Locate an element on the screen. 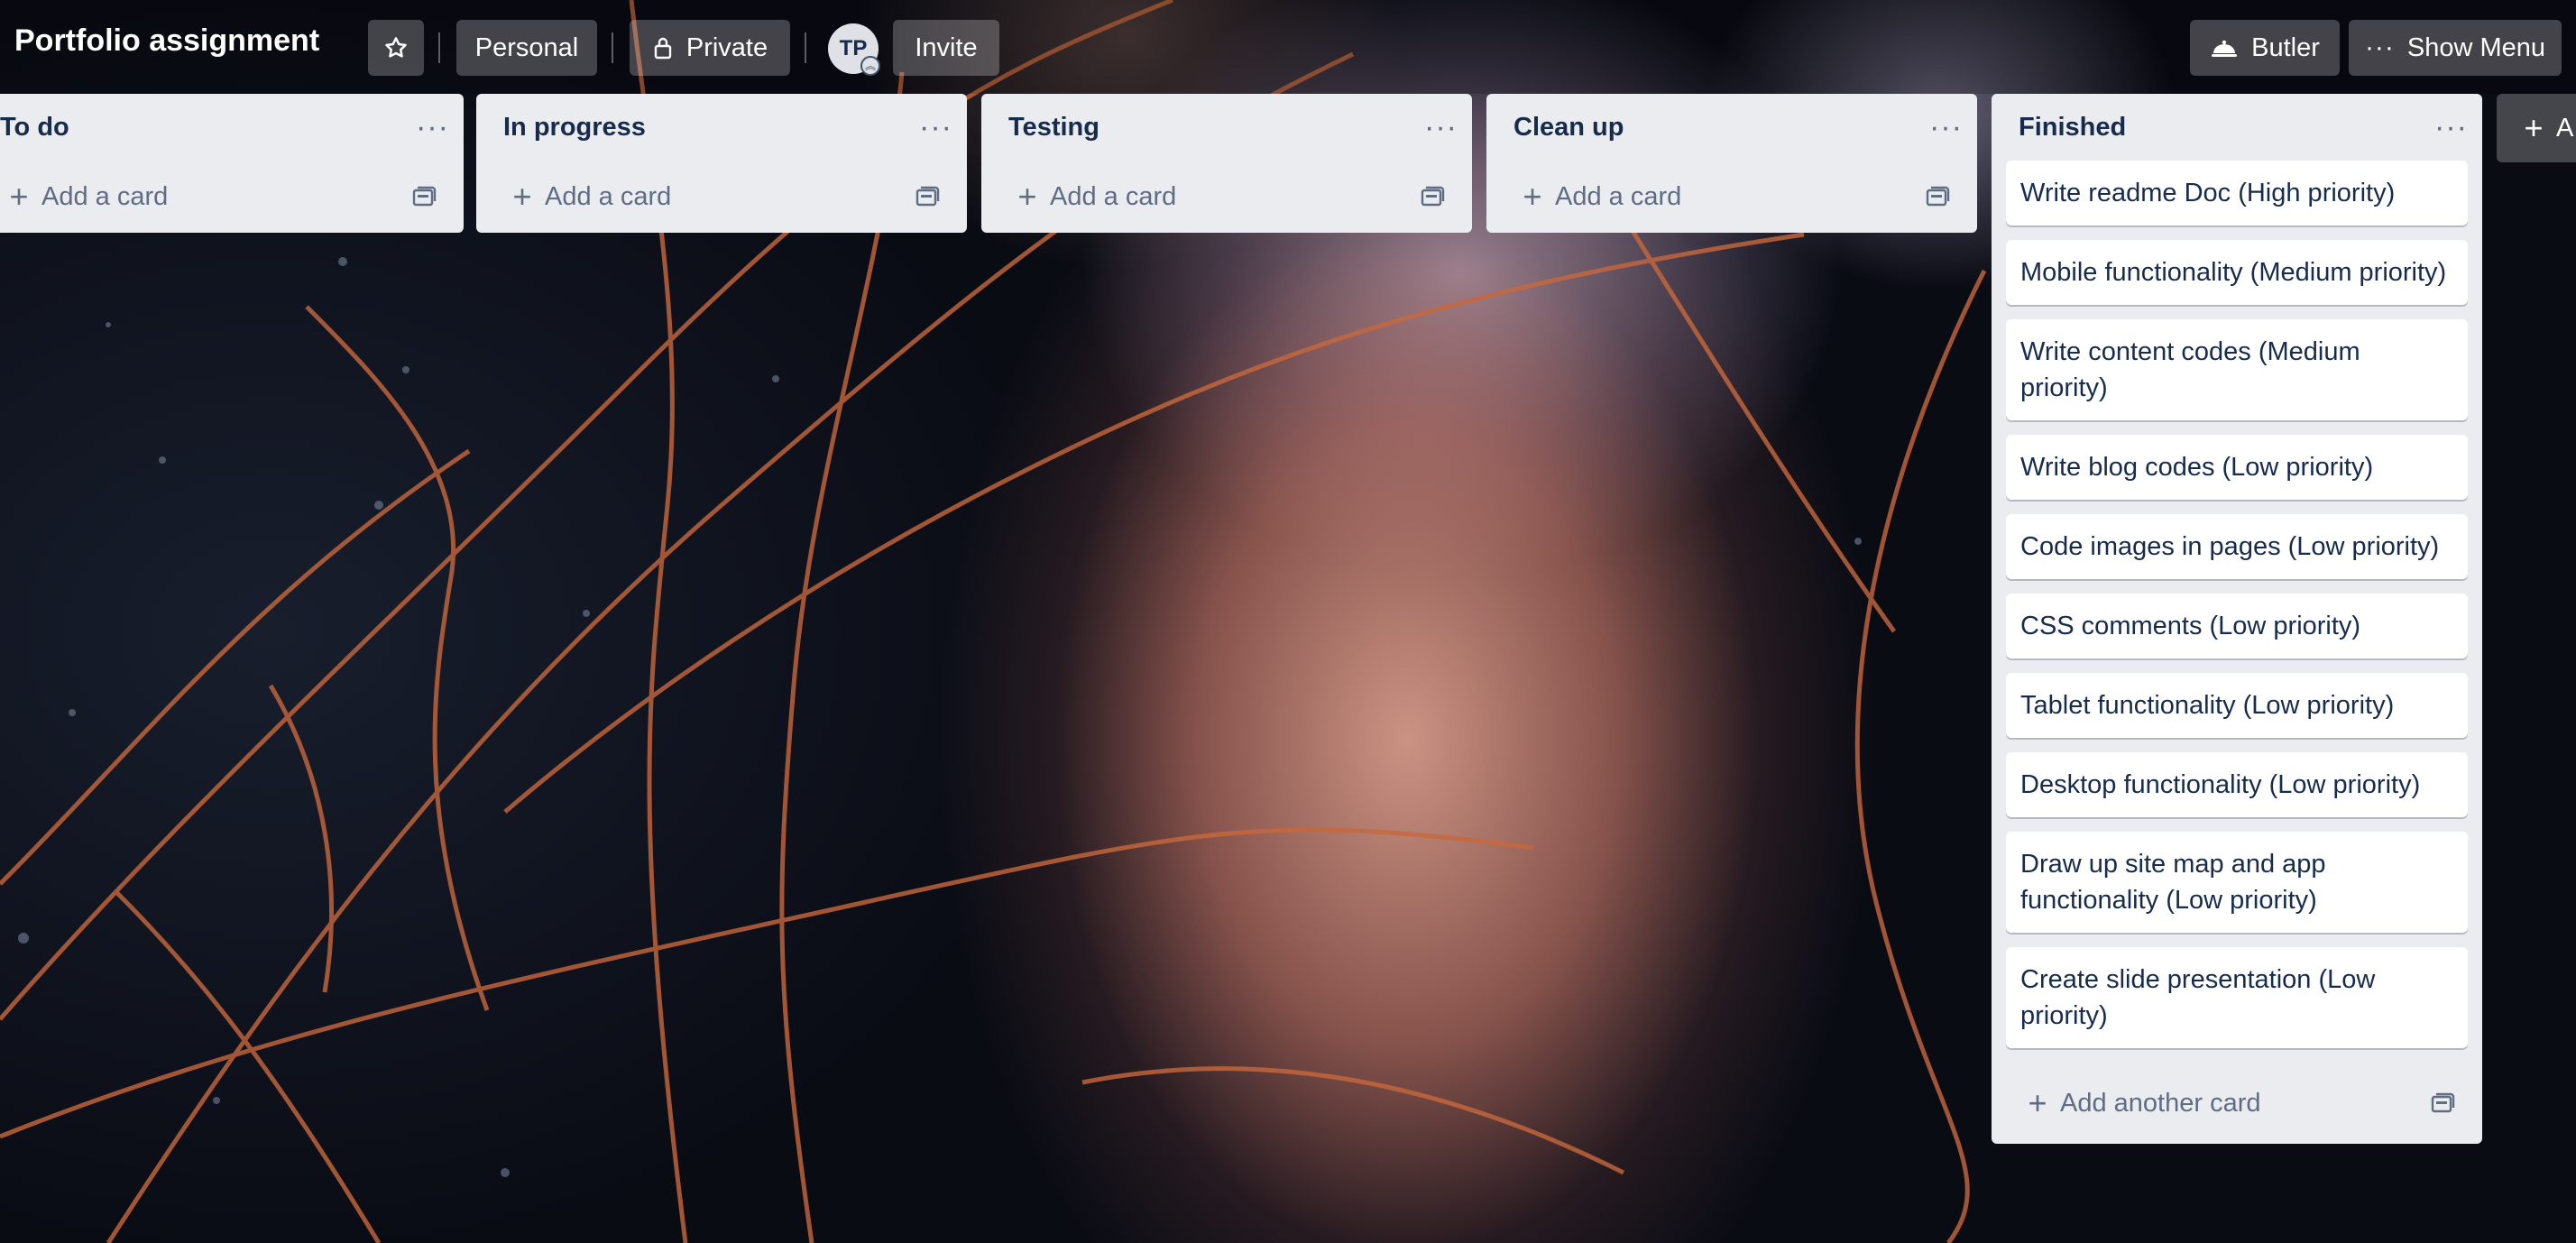 The width and height of the screenshot is (2576, 1243). list-header: To do ··· is located at coordinates (232, 127).